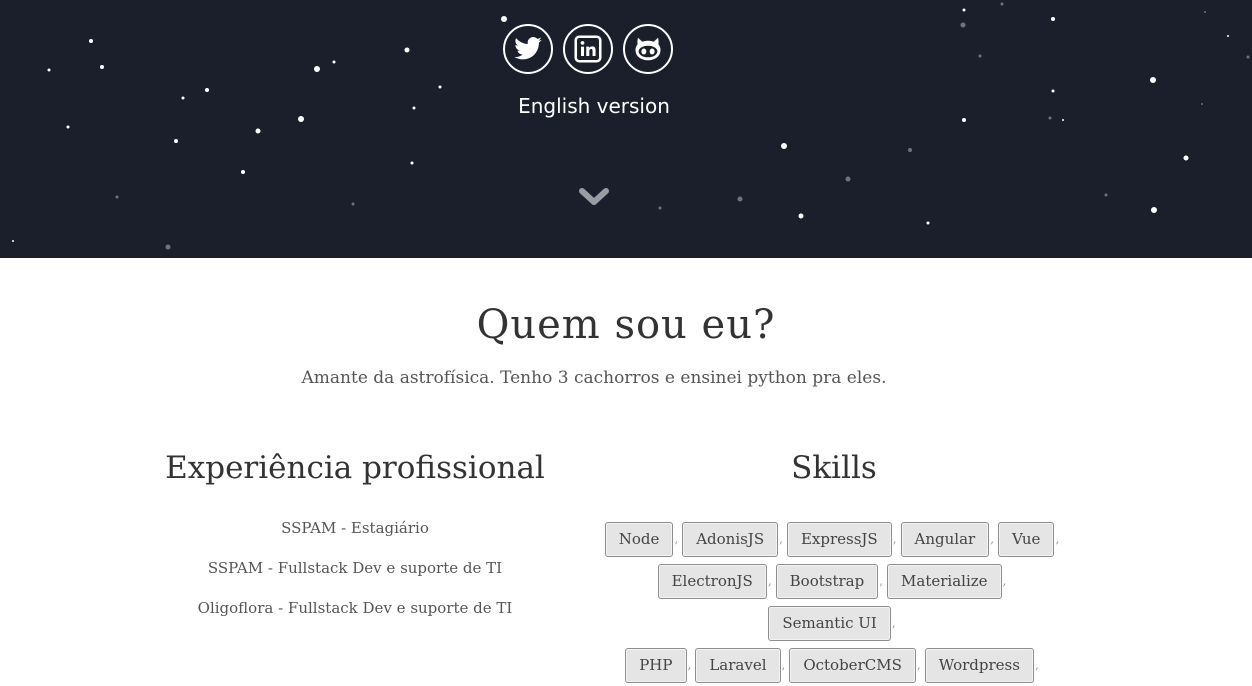 This screenshot has width=1252, height=686. Describe the element at coordinates (834, 468) in the screenshot. I see `skills-title: Skills` at that location.